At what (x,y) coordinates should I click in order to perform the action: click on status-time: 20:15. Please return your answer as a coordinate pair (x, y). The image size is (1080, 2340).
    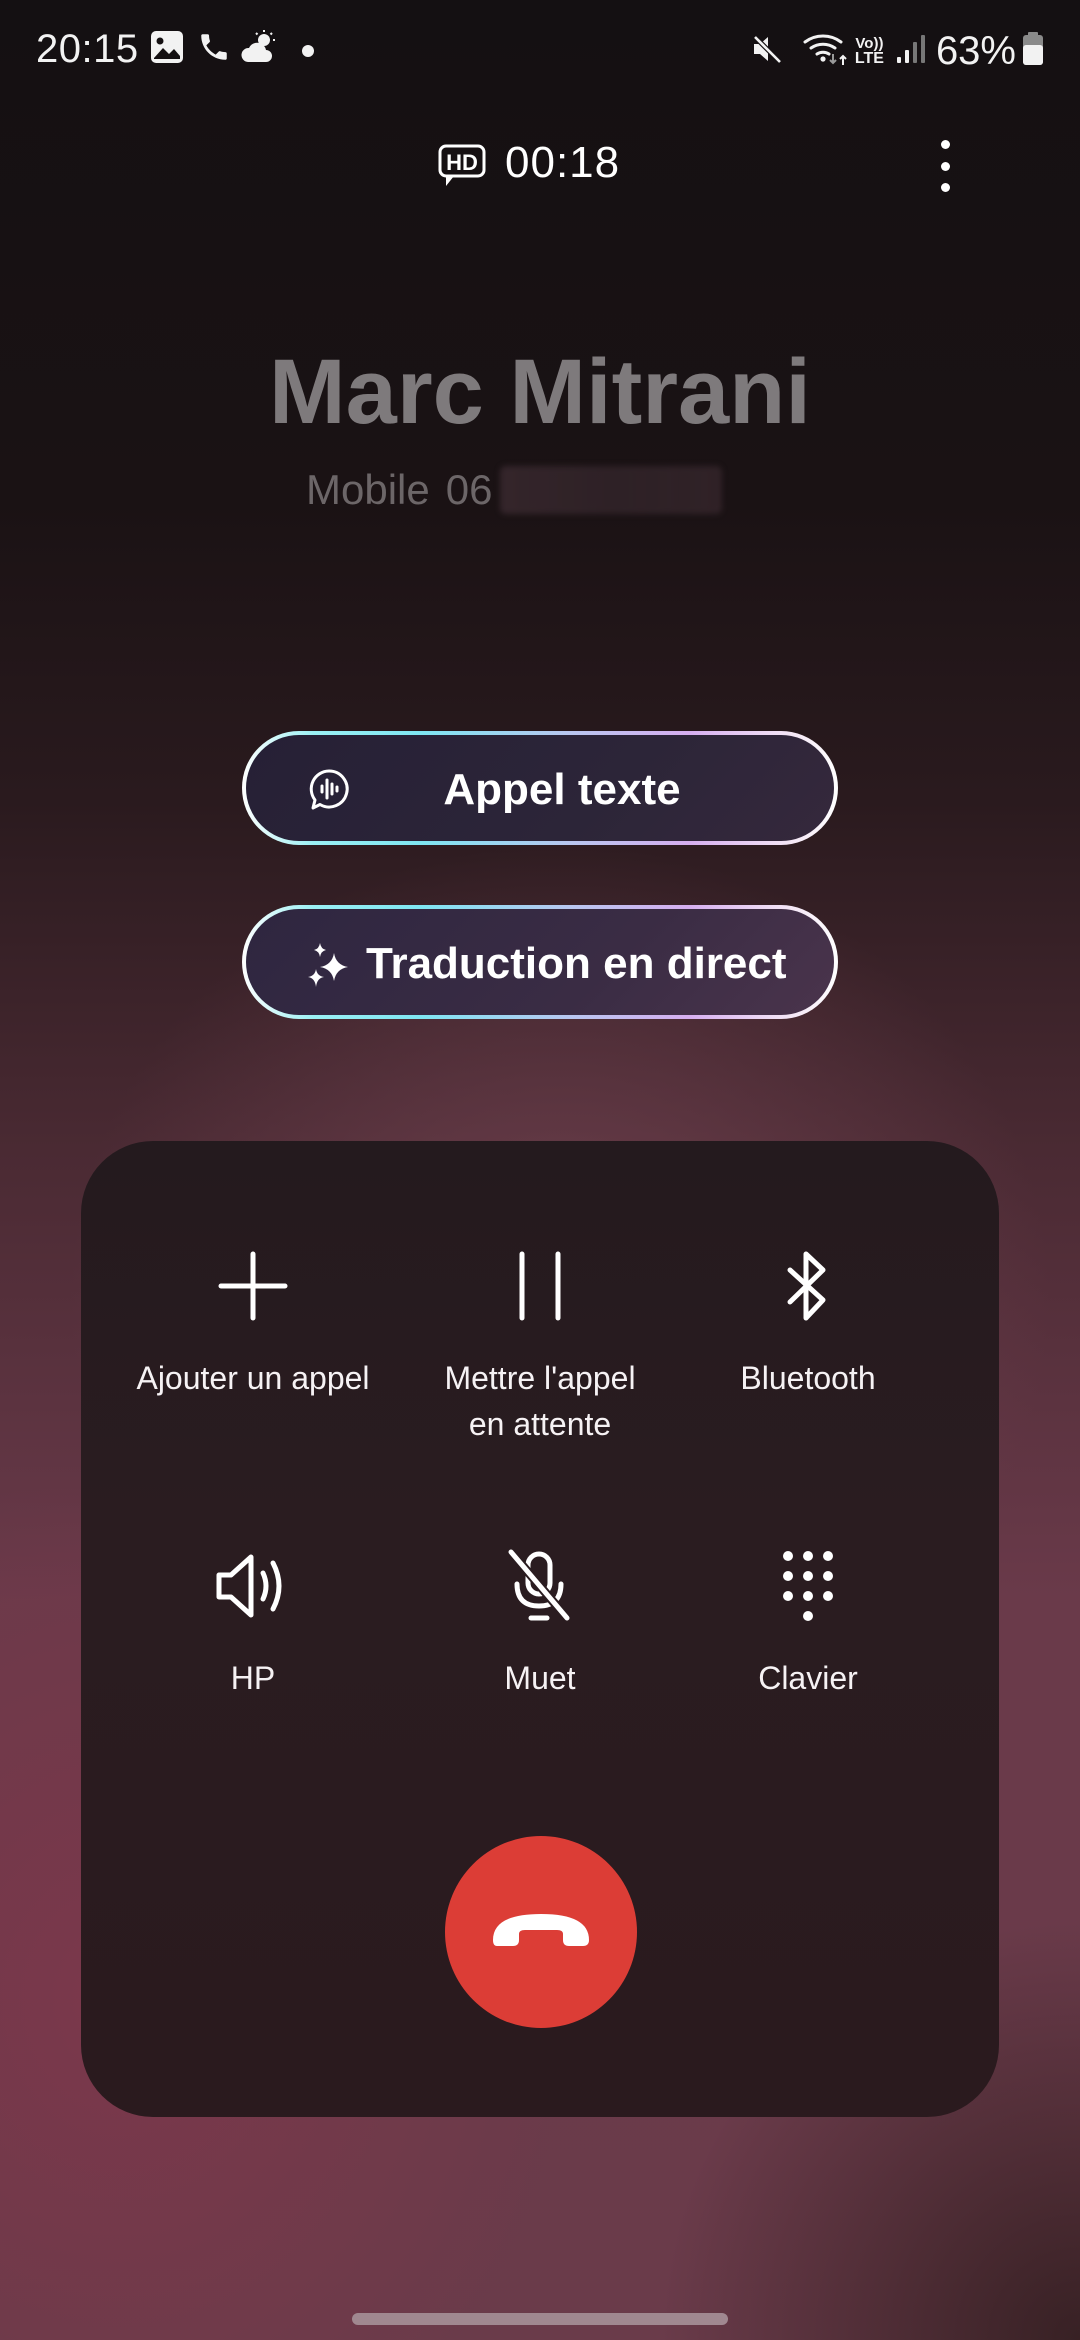
    Looking at the image, I should click on (87, 49).